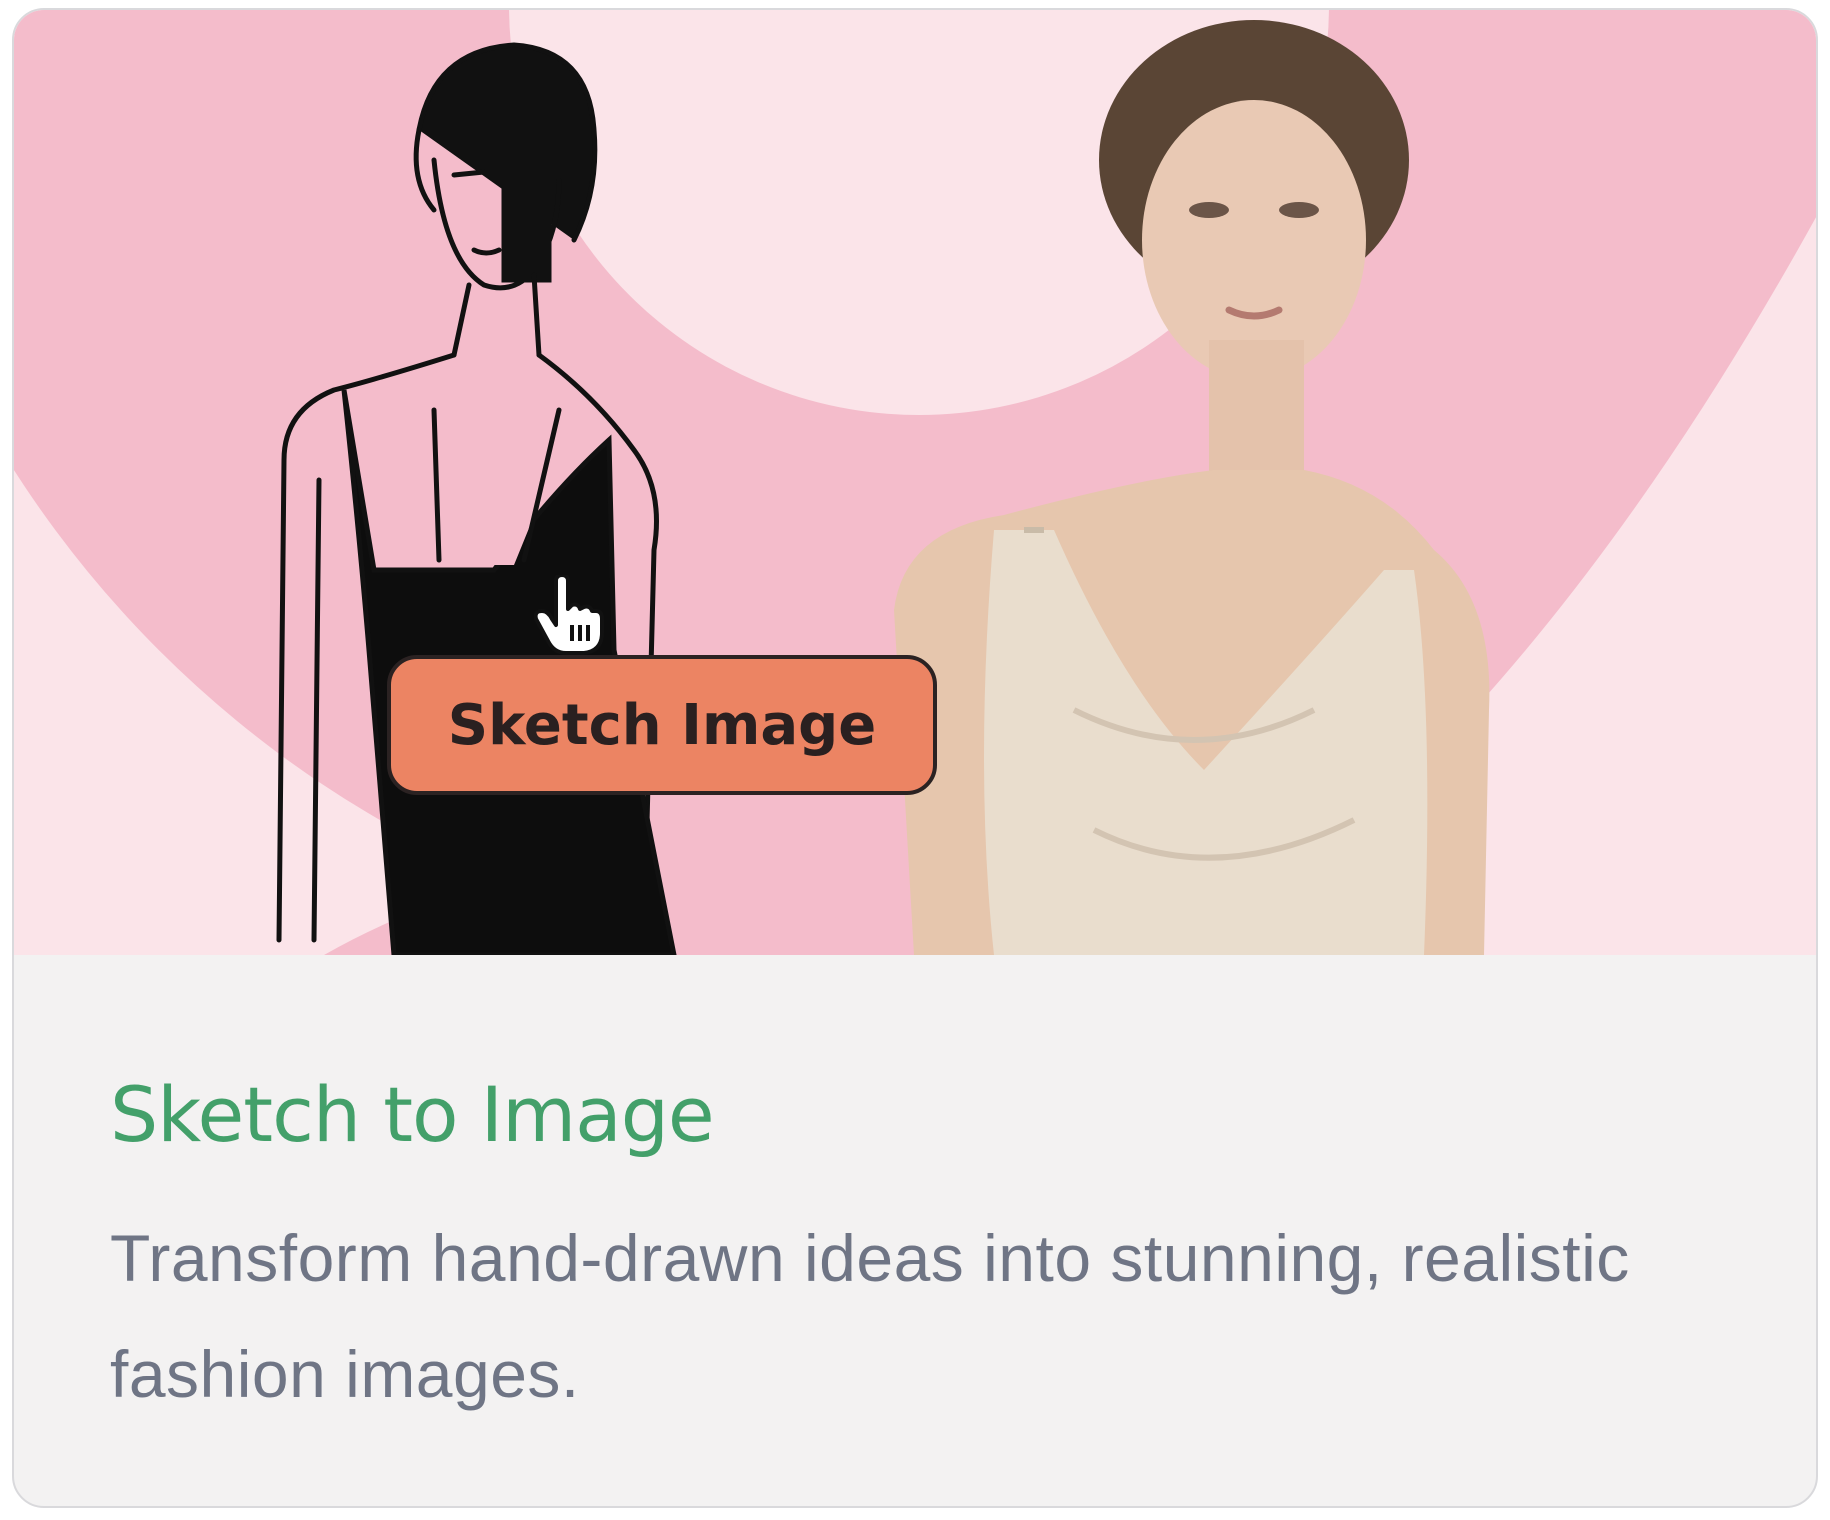  Describe the element at coordinates (412, 1114) in the screenshot. I see `card-title: Sketch to Image` at that location.